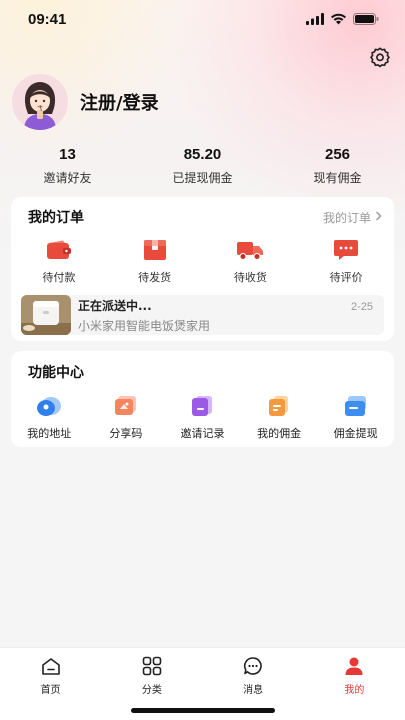 This screenshot has width=405, height=720. What do you see at coordinates (49, 433) in the screenshot?
I see `function-label: 我的地址` at bounding box center [49, 433].